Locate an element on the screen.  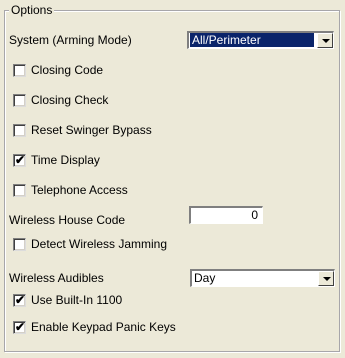
system-arming-mode-label: System (Arming Mode) is located at coordinates (70, 40).